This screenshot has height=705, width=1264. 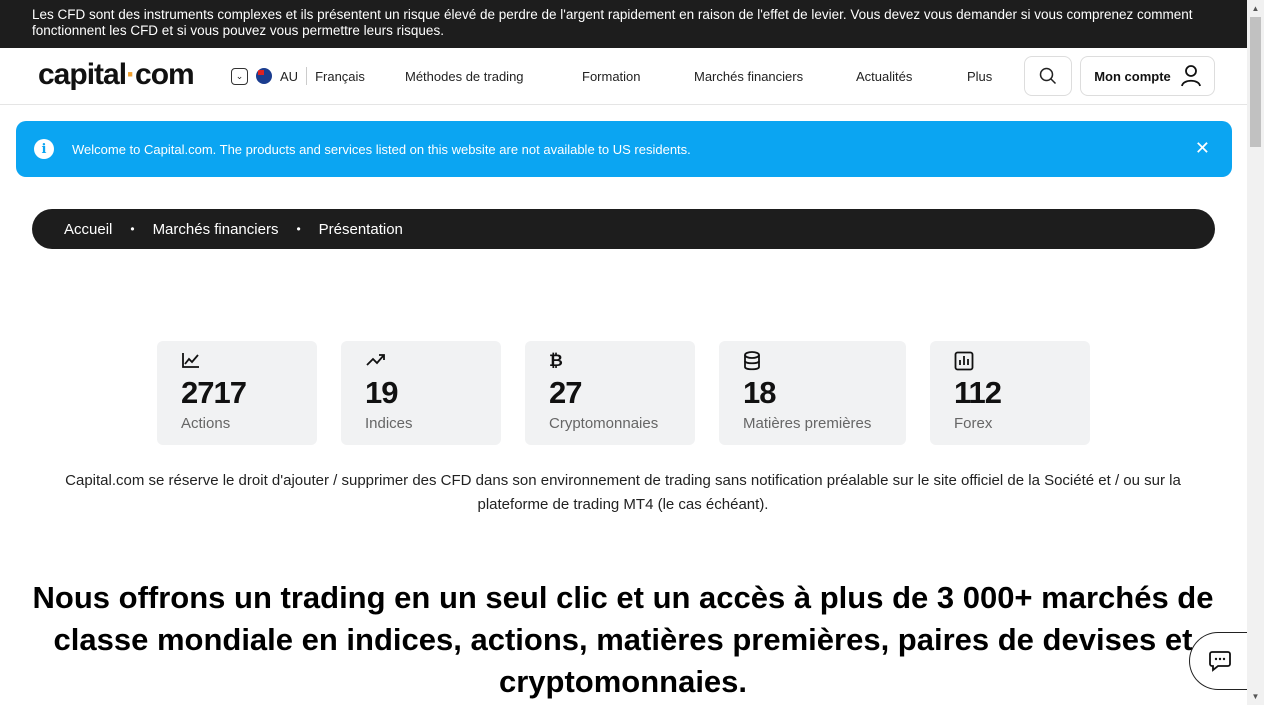 What do you see at coordinates (604, 423) in the screenshot?
I see `stat-label: Cryptomonnaies` at bounding box center [604, 423].